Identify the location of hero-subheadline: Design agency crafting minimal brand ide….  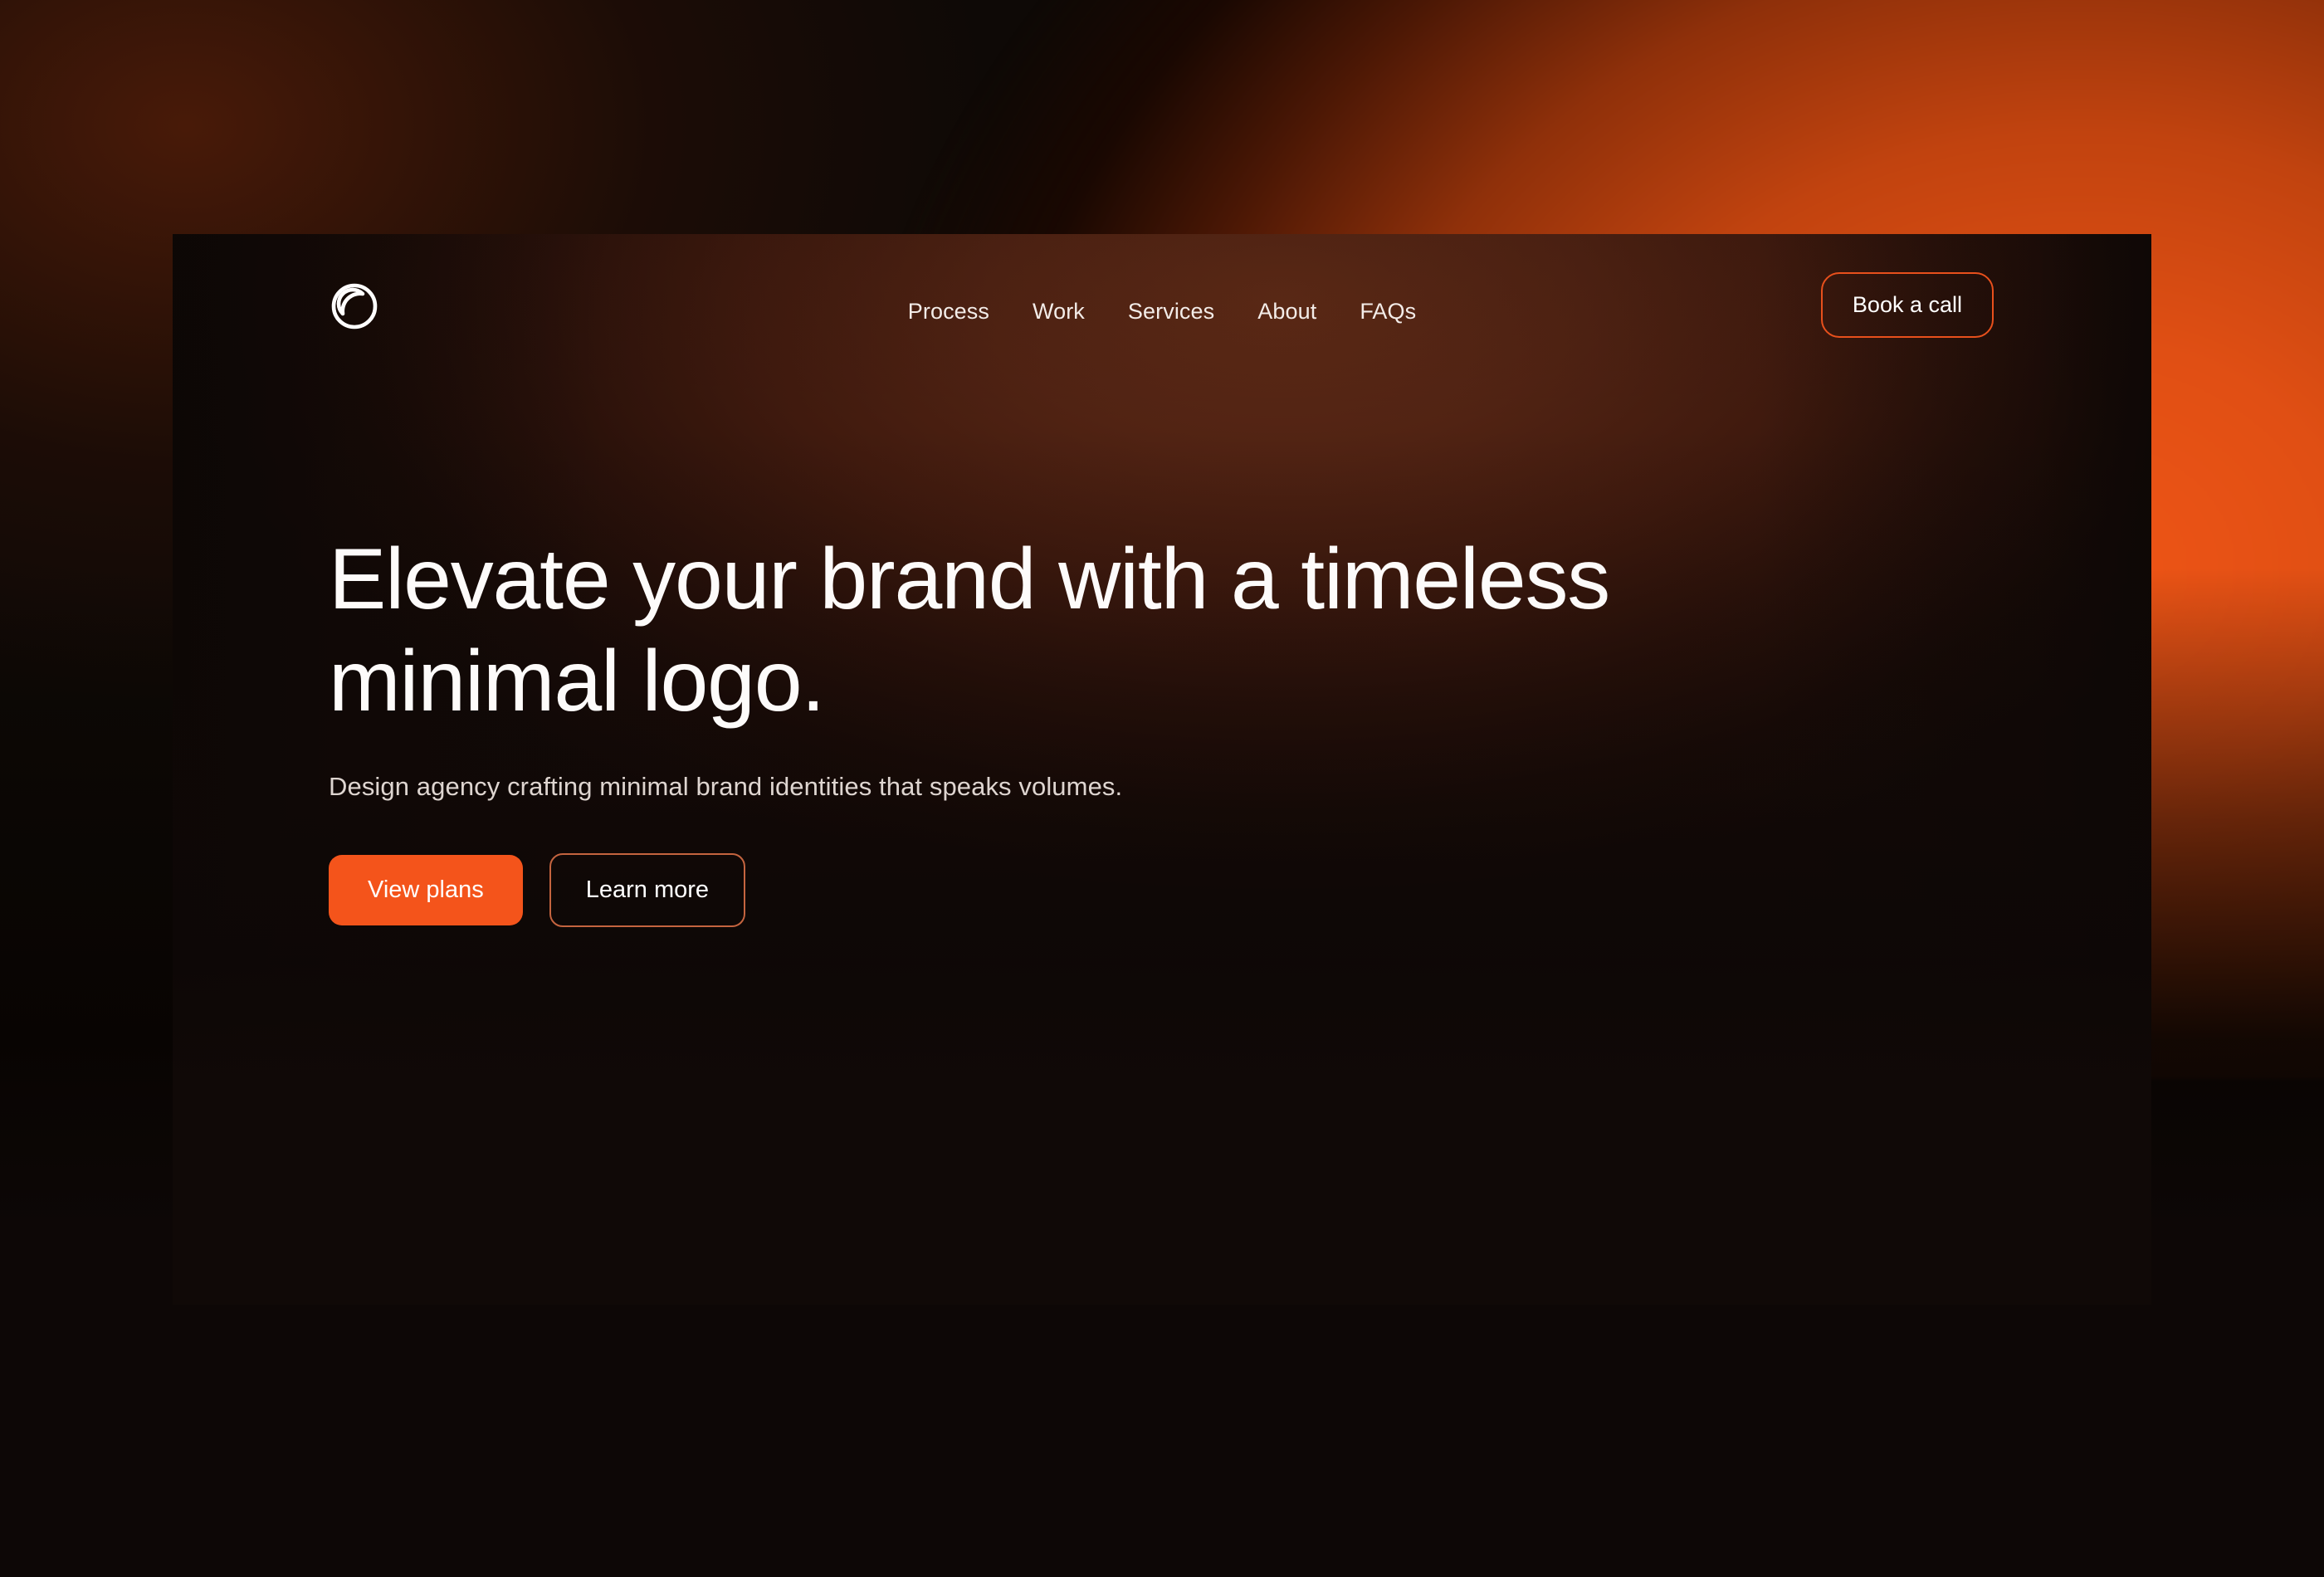
(726, 787).